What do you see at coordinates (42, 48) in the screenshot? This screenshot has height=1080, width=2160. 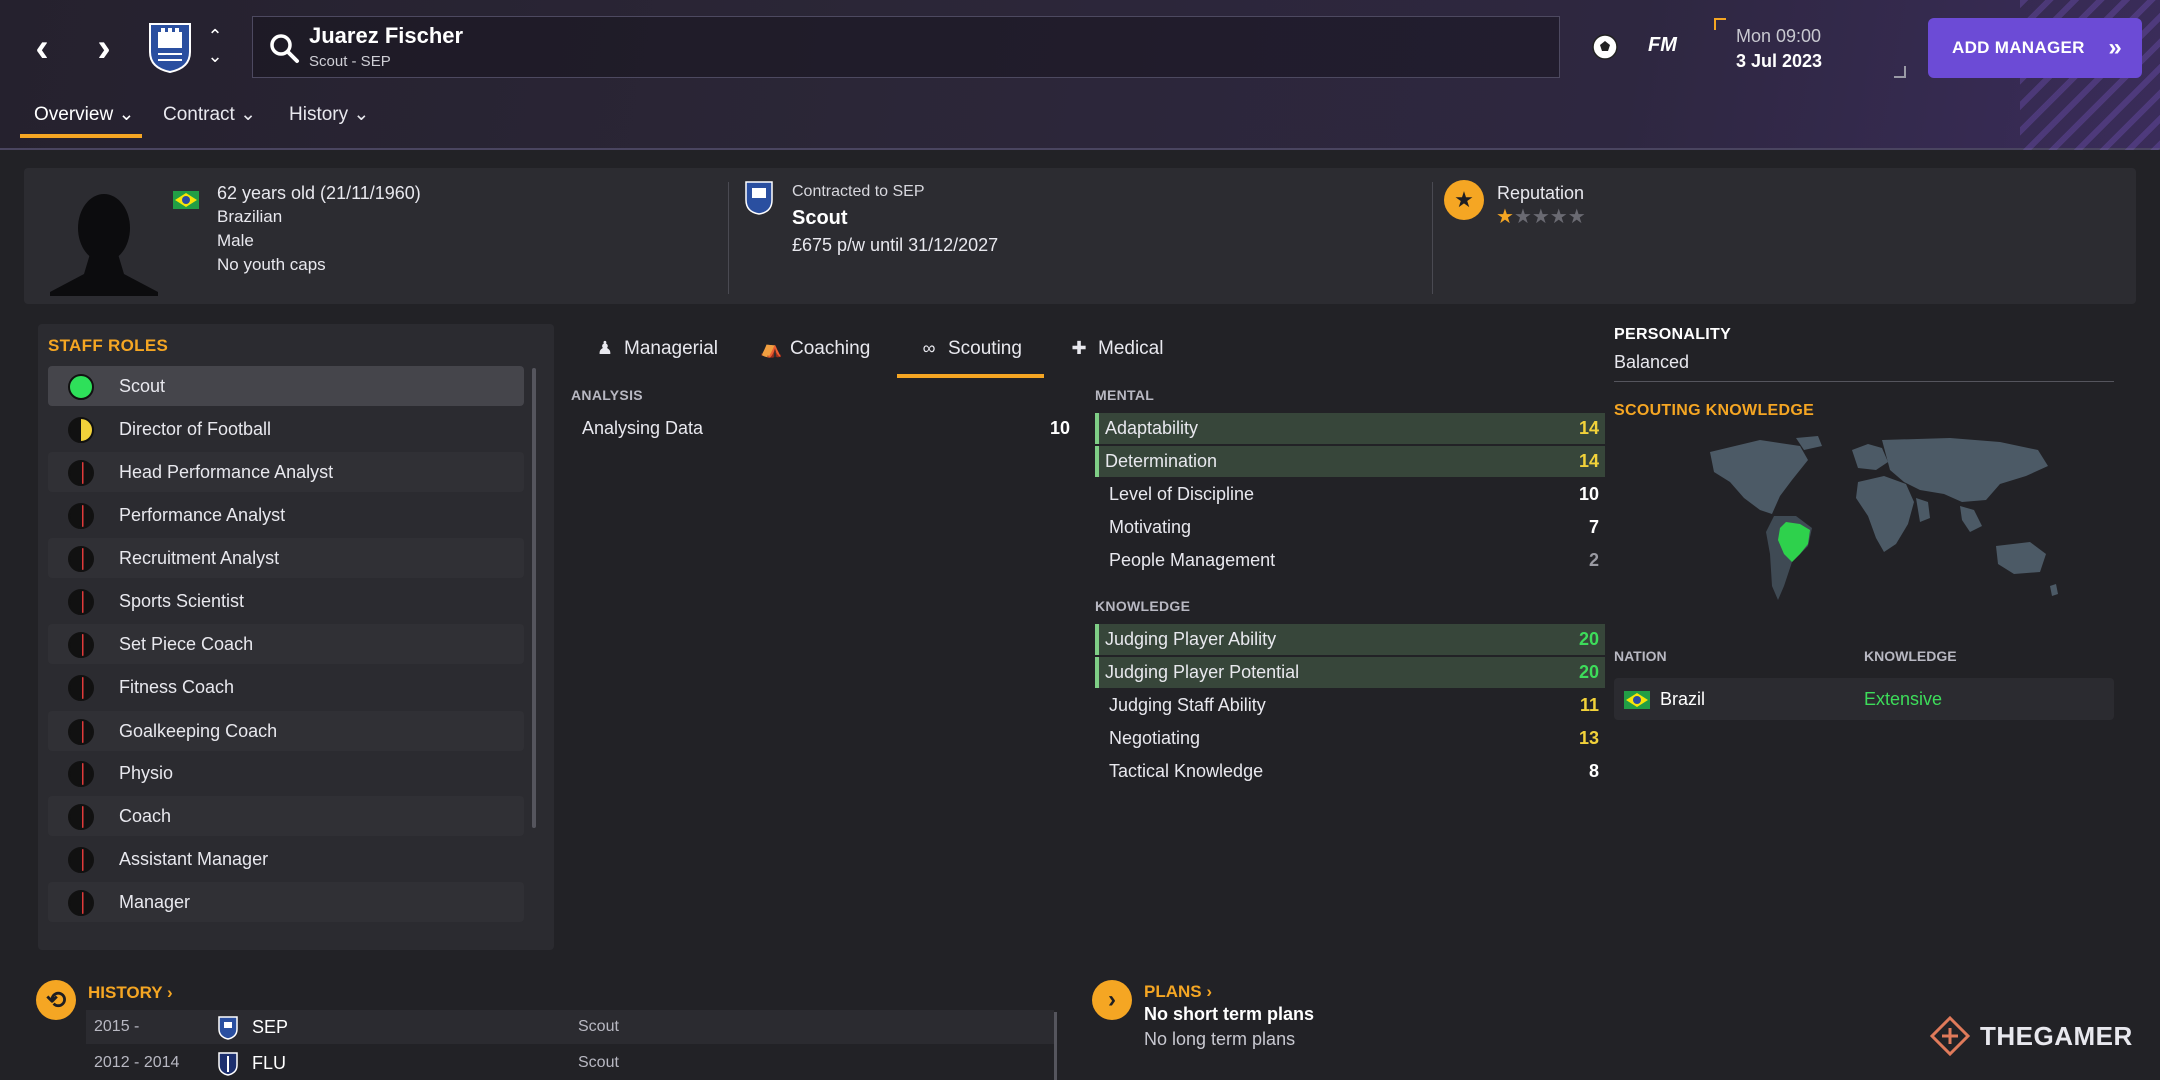 I see `back-arrow-icon: ‹` at bounding box center [42, 48].